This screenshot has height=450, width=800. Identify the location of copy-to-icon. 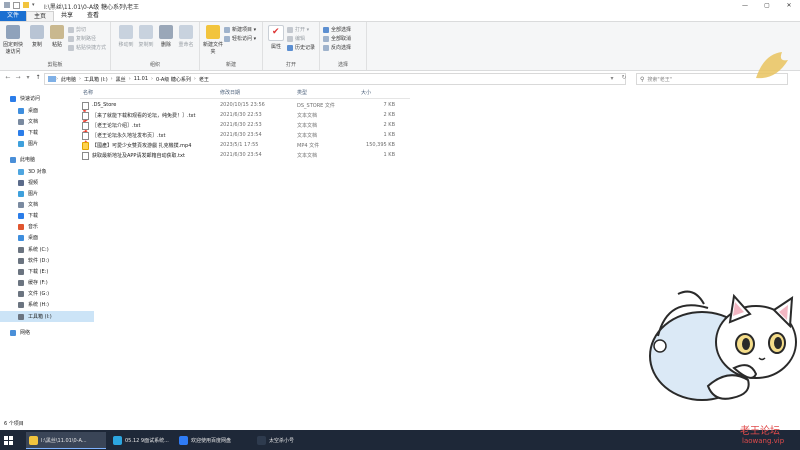
(146, 32).